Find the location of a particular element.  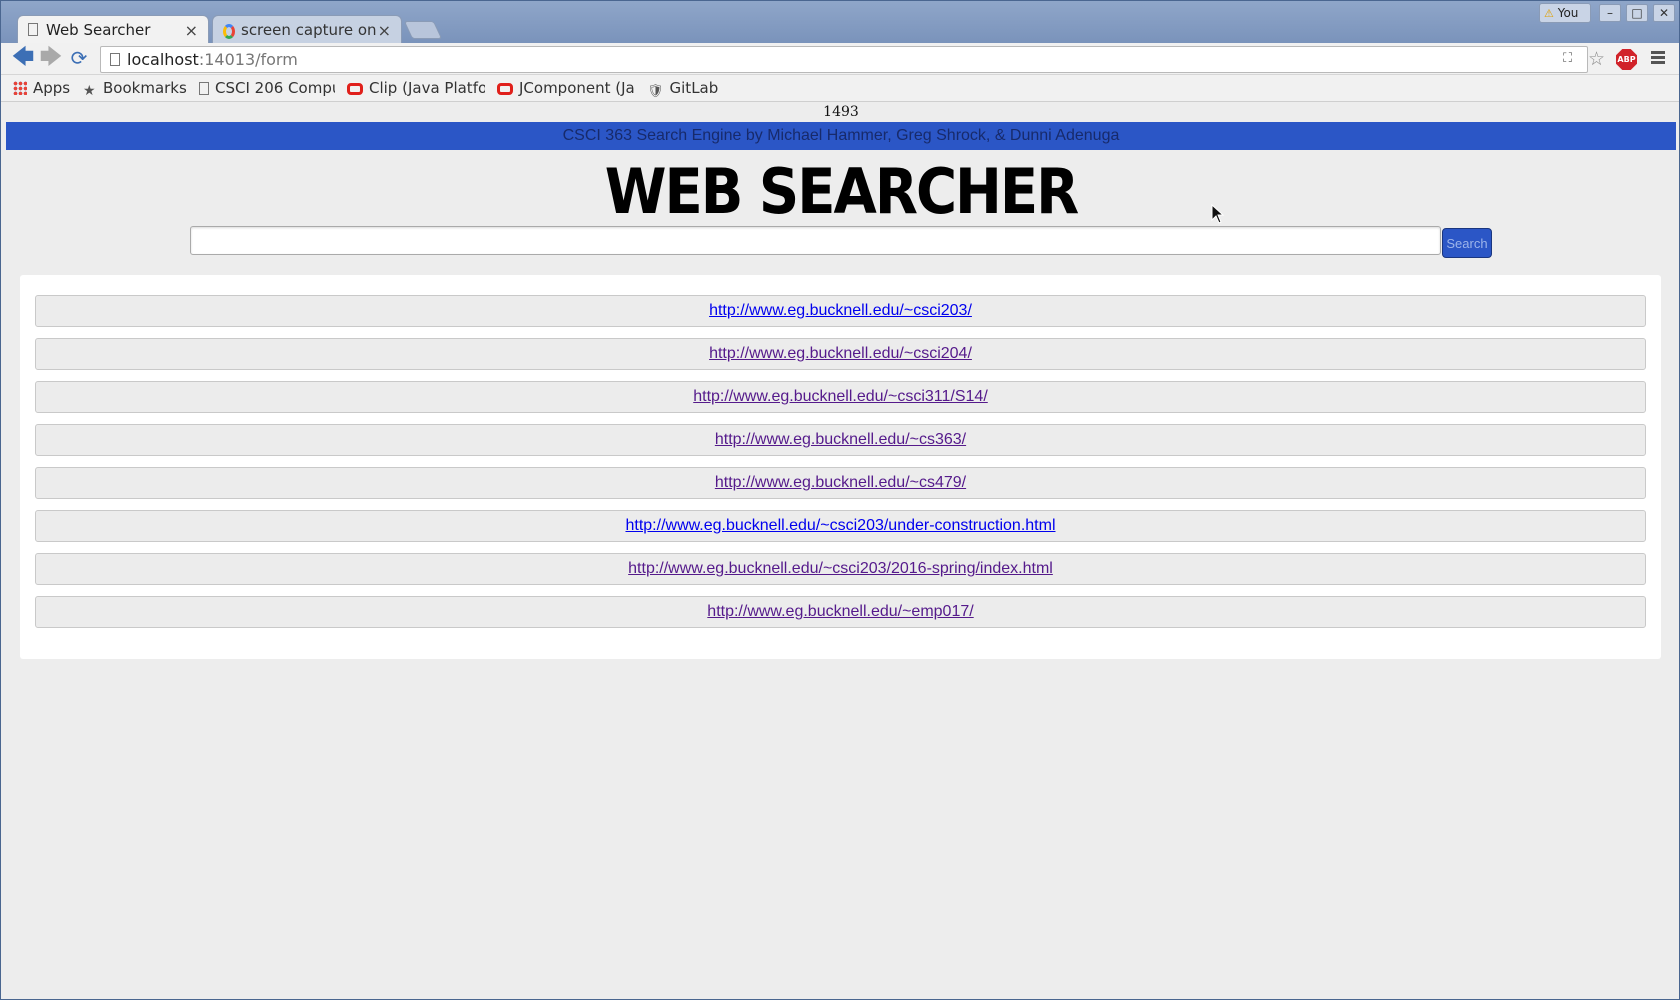

bookmark-apps: Apps is located at coordinates (41, 88).